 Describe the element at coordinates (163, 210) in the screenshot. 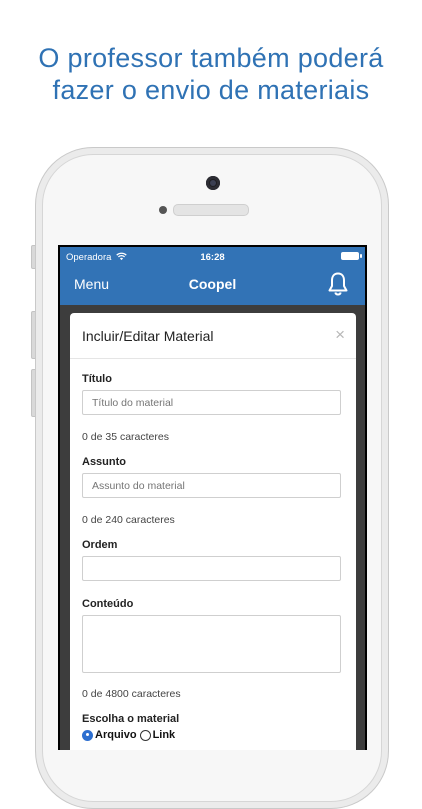

I see `proximity-sensor` at that location.